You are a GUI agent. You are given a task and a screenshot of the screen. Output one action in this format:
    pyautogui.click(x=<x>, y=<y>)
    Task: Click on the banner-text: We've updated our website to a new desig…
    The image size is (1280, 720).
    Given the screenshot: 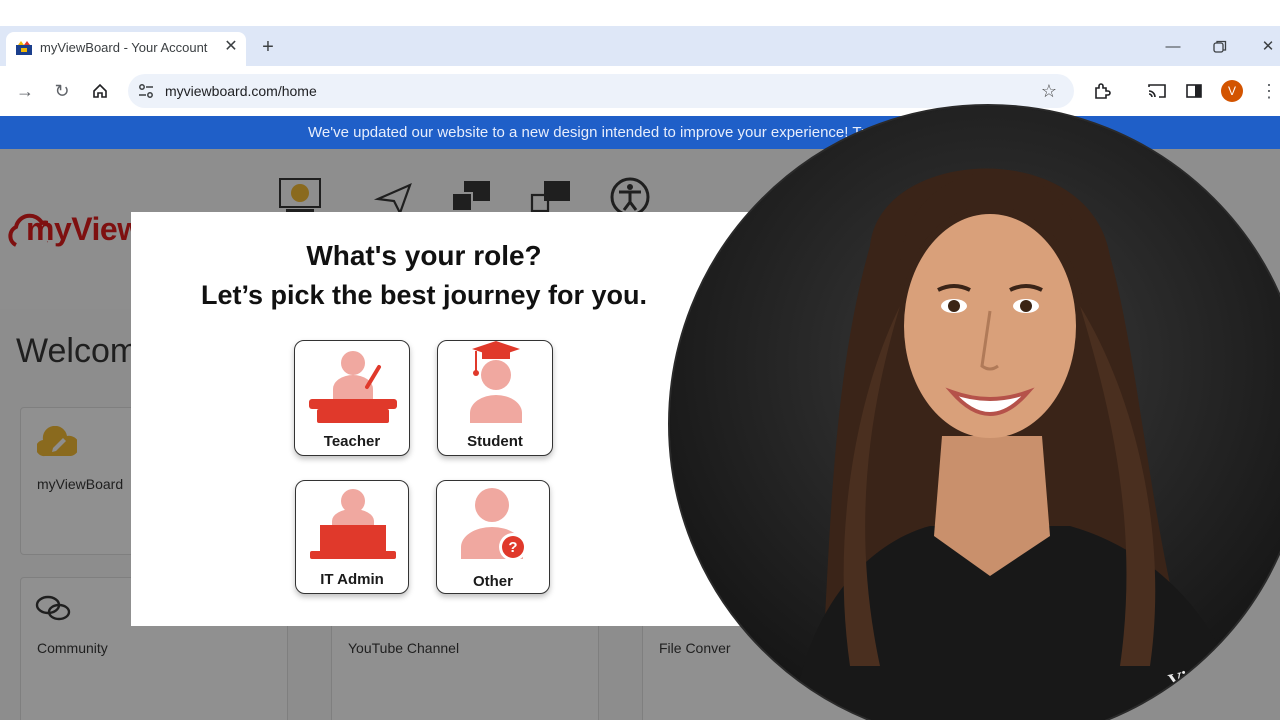 What is the action you would take?
    pyautogui.click(x=587, y=132)
    